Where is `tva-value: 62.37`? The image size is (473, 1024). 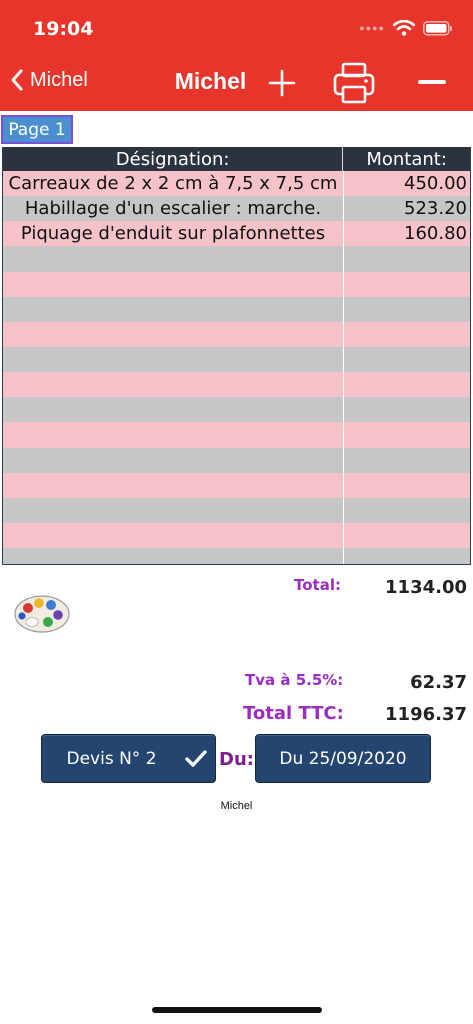
tva-value: 62.37 is located at coordinates (438, 682).